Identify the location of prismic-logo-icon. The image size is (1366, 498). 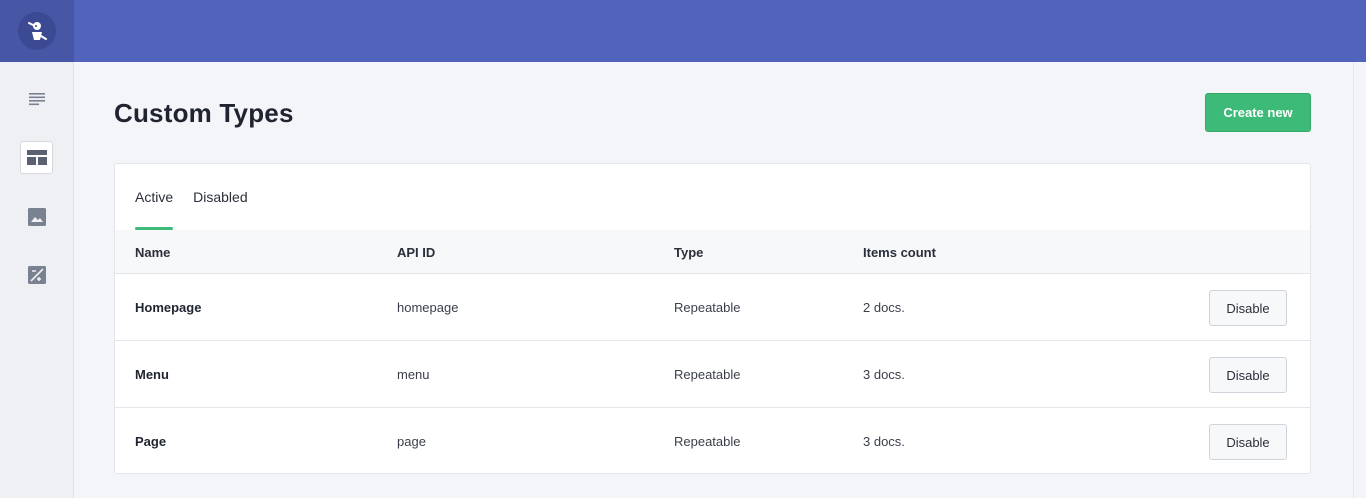
(37, 31).